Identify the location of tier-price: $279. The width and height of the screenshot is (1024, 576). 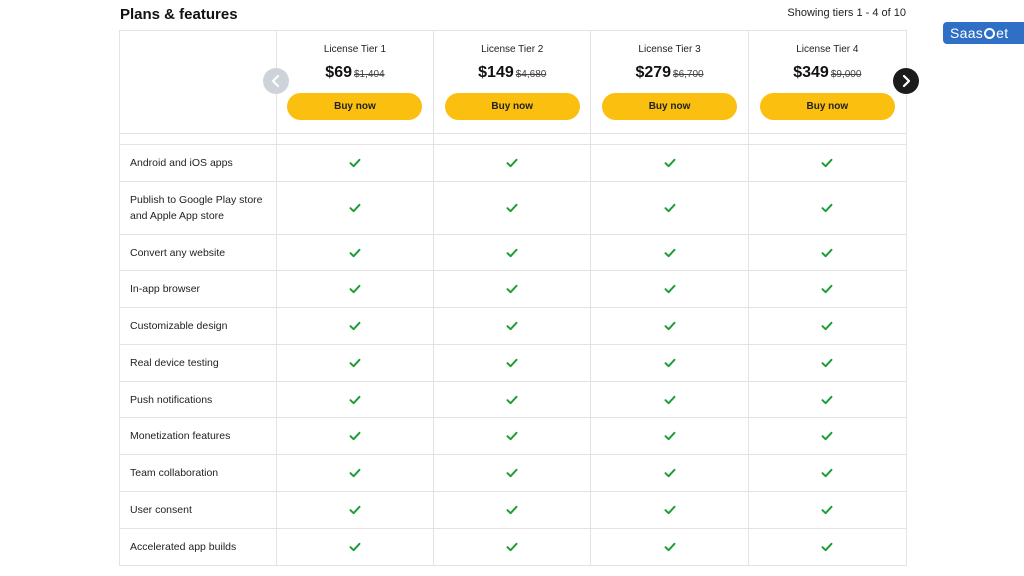
(653, 72).